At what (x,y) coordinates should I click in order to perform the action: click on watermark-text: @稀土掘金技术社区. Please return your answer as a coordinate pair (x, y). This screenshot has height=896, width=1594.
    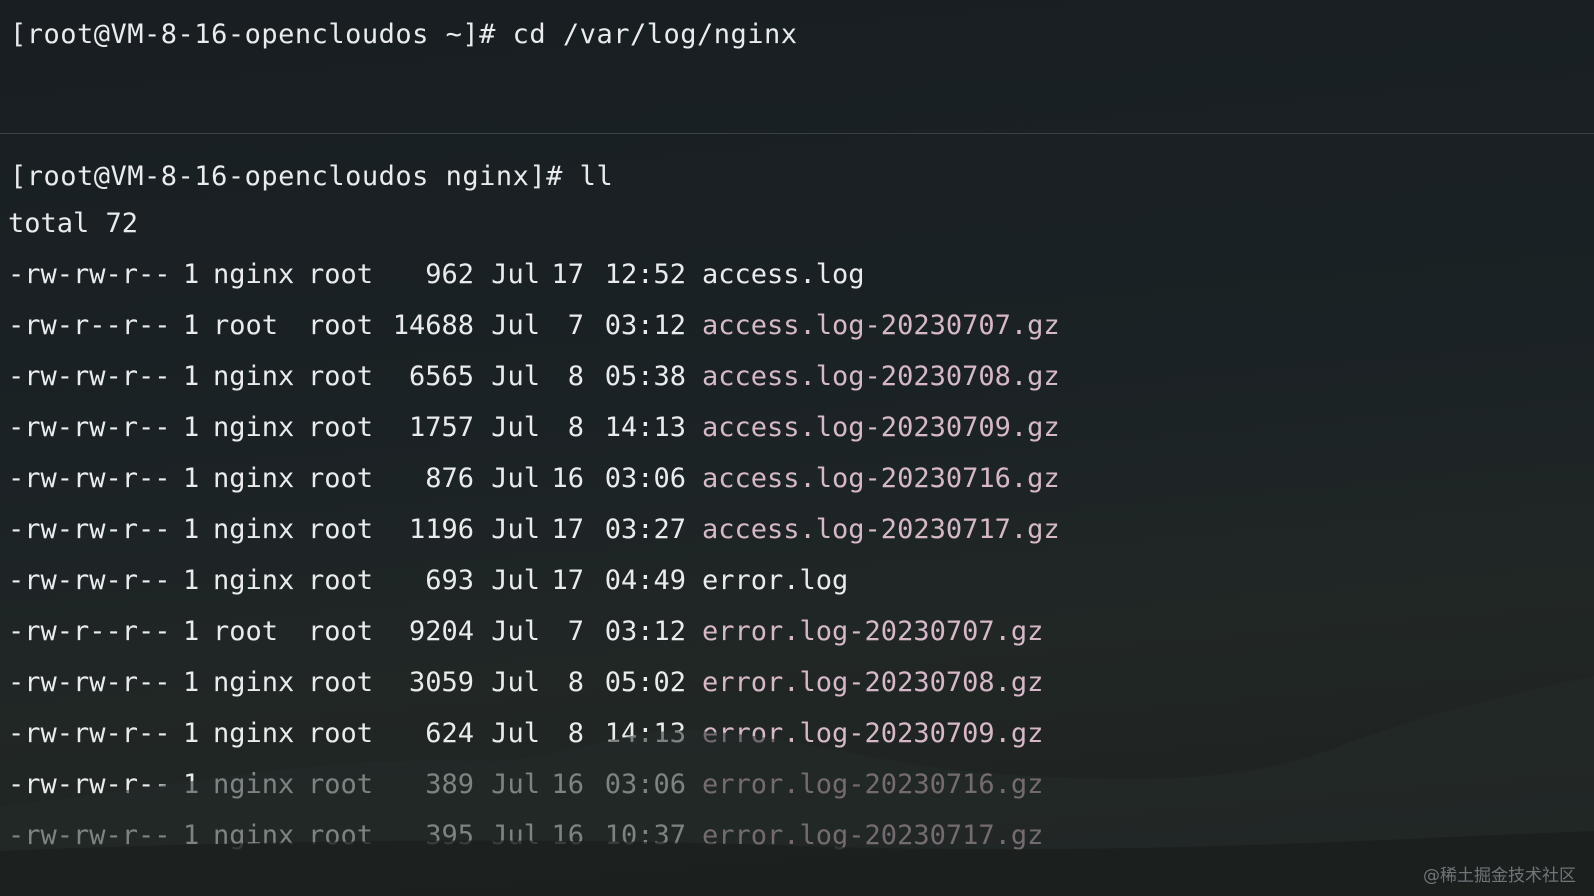
    Looking at the image, I should click on (1499, 876).